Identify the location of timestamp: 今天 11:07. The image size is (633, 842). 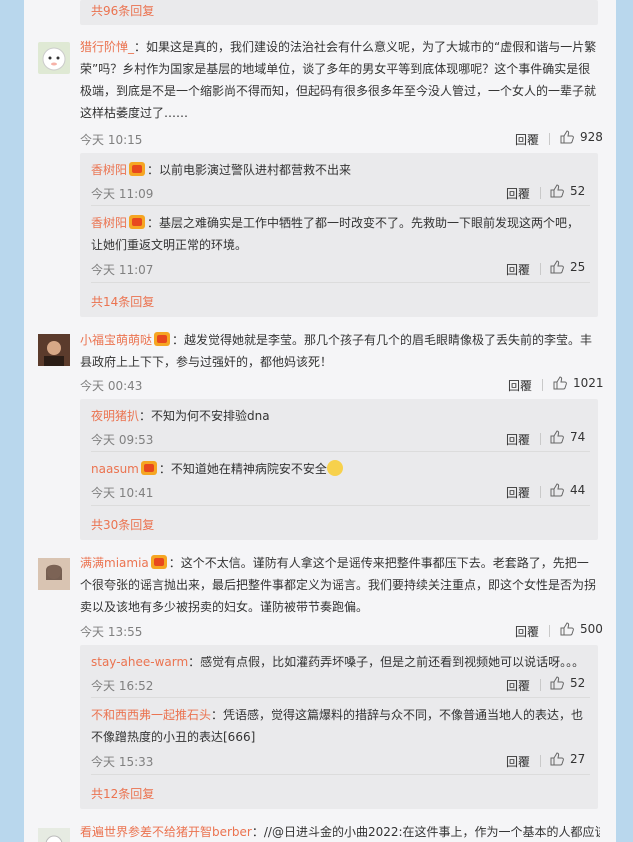
(122, 270).